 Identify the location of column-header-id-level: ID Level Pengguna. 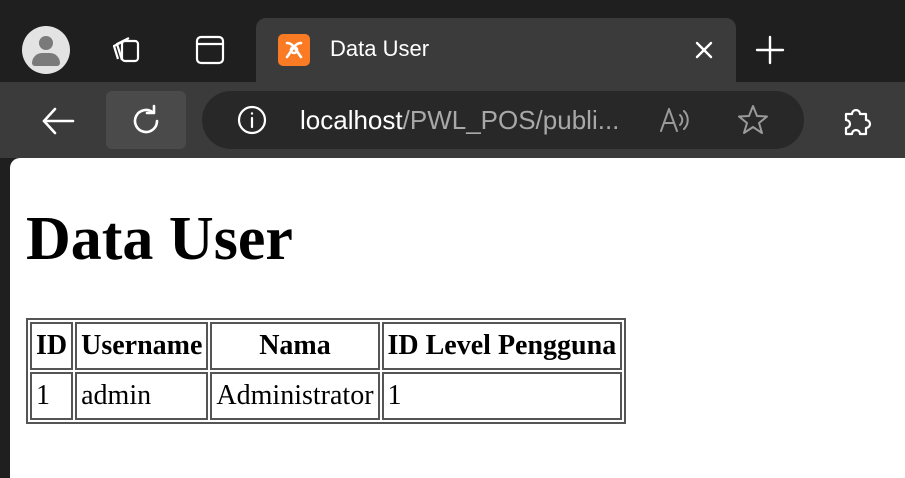
(502, 346).